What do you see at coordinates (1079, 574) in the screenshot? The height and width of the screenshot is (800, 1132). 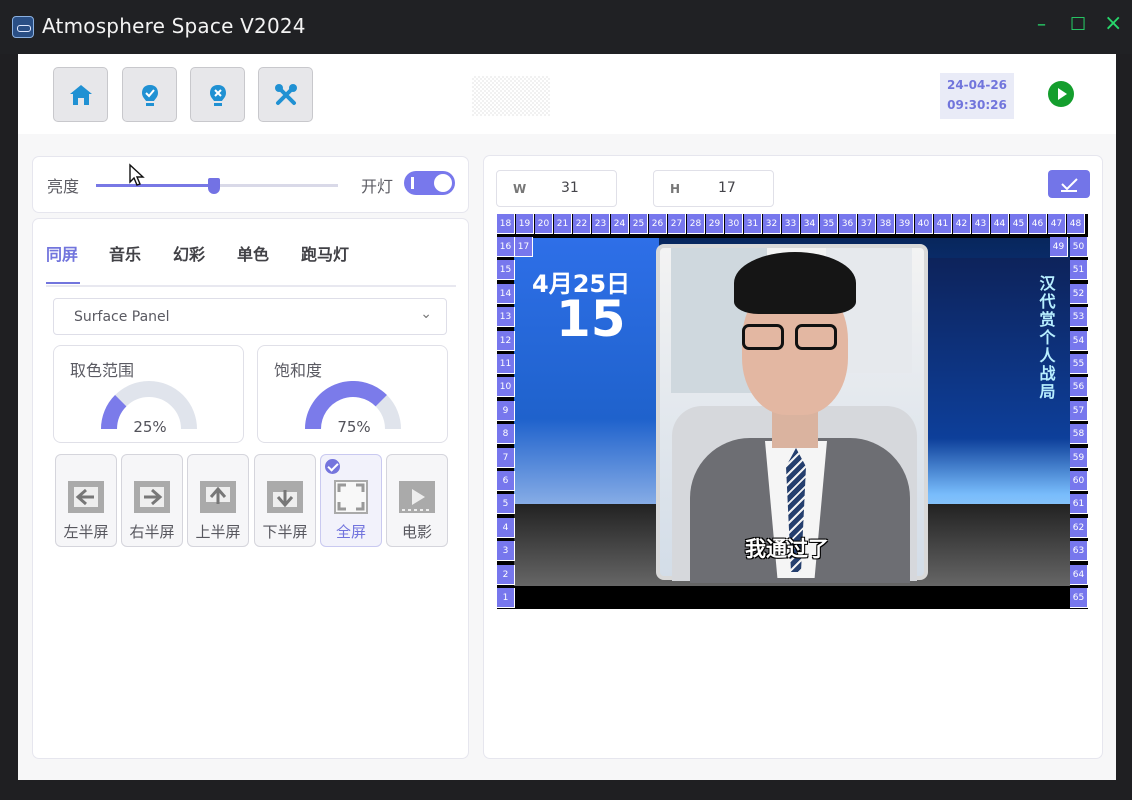 I see `led-zone-label: 64` at bounding box center [1079, 574].